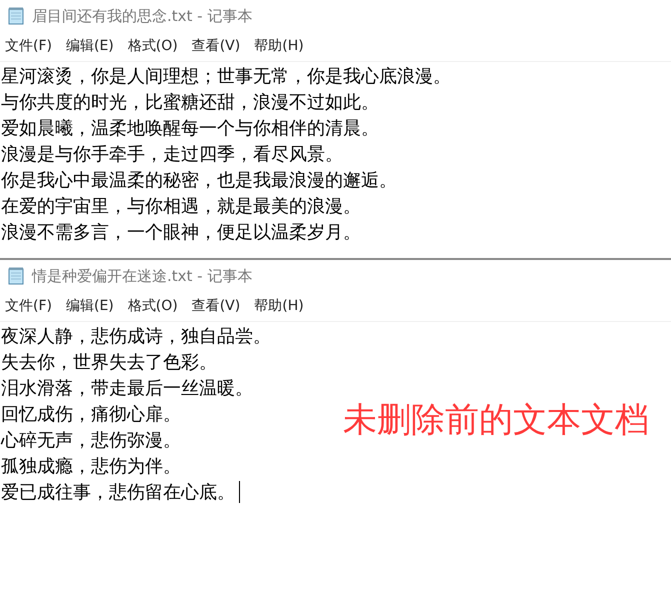 This screenshot has width=671, height=598. I want to click on text-line: 泪水滑落，带走最后一丝温暖。, so click(127, 388).